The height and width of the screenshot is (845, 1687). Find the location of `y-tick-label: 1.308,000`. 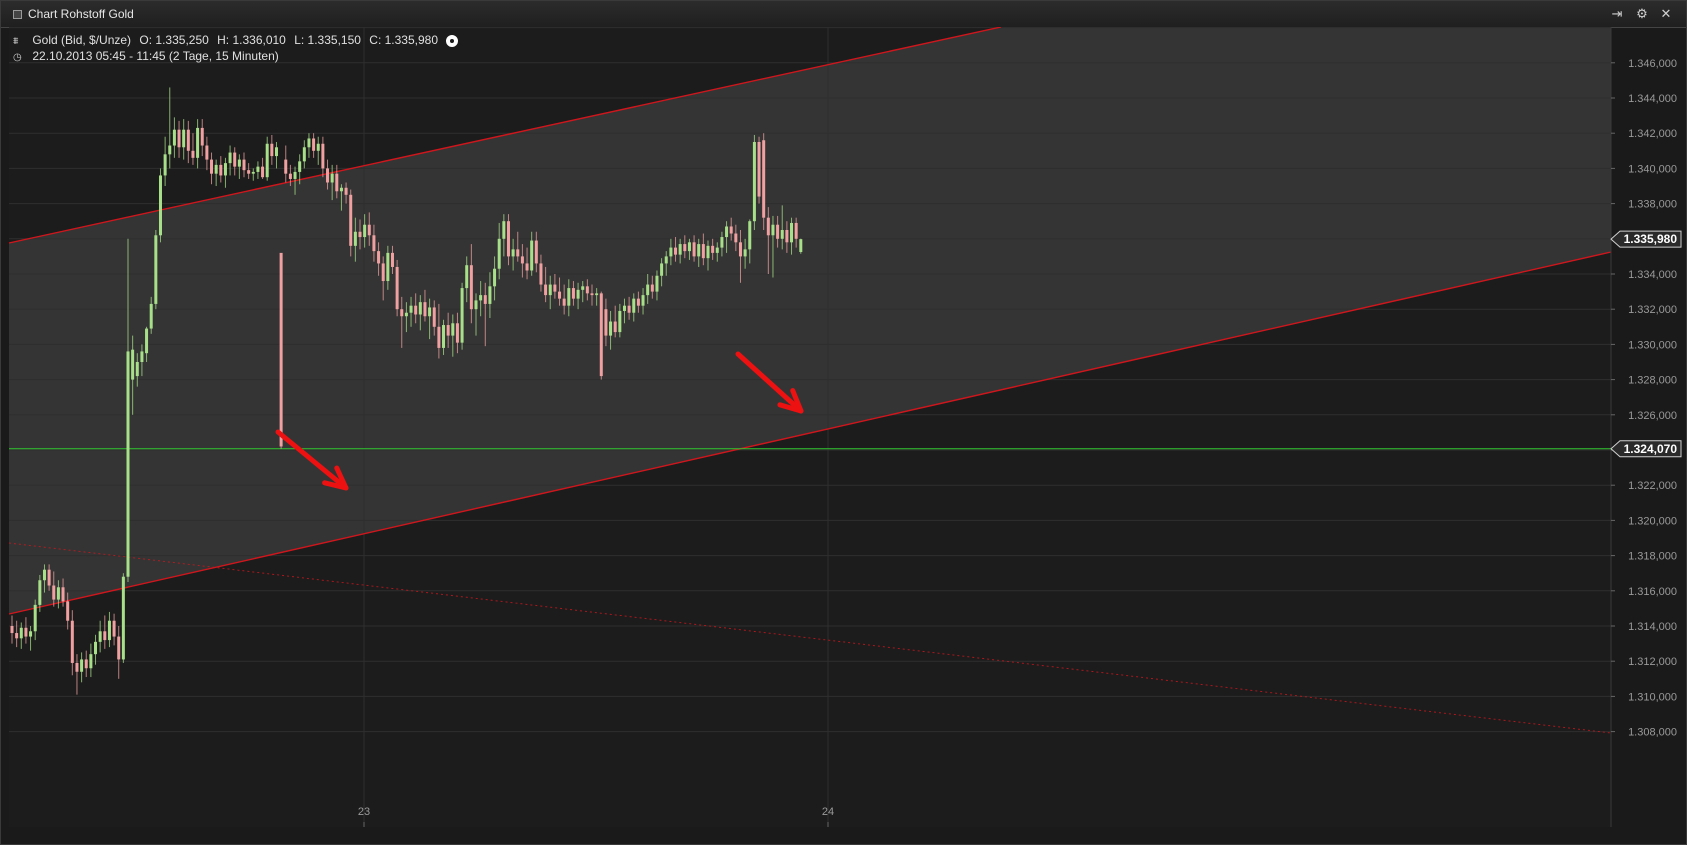

y-tick-label: 1.308,000 is located at coordinates (1652, 733).